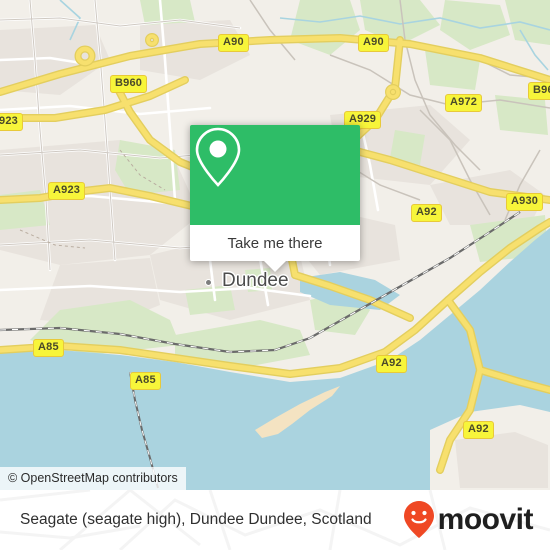  I want to click on road-shield: A930, so click(525, 202).